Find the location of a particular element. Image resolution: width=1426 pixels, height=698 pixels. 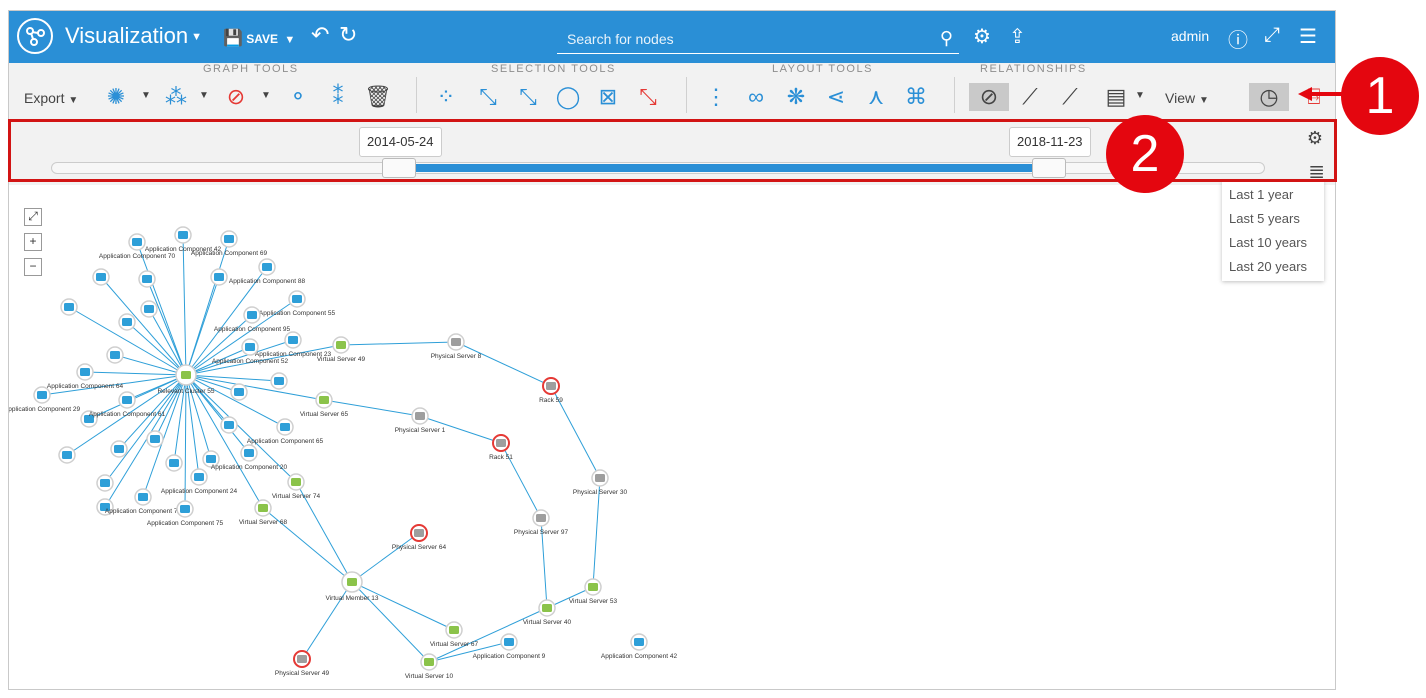

graph-node-label: Physical Server 1 is located at coordinates (420, 430).